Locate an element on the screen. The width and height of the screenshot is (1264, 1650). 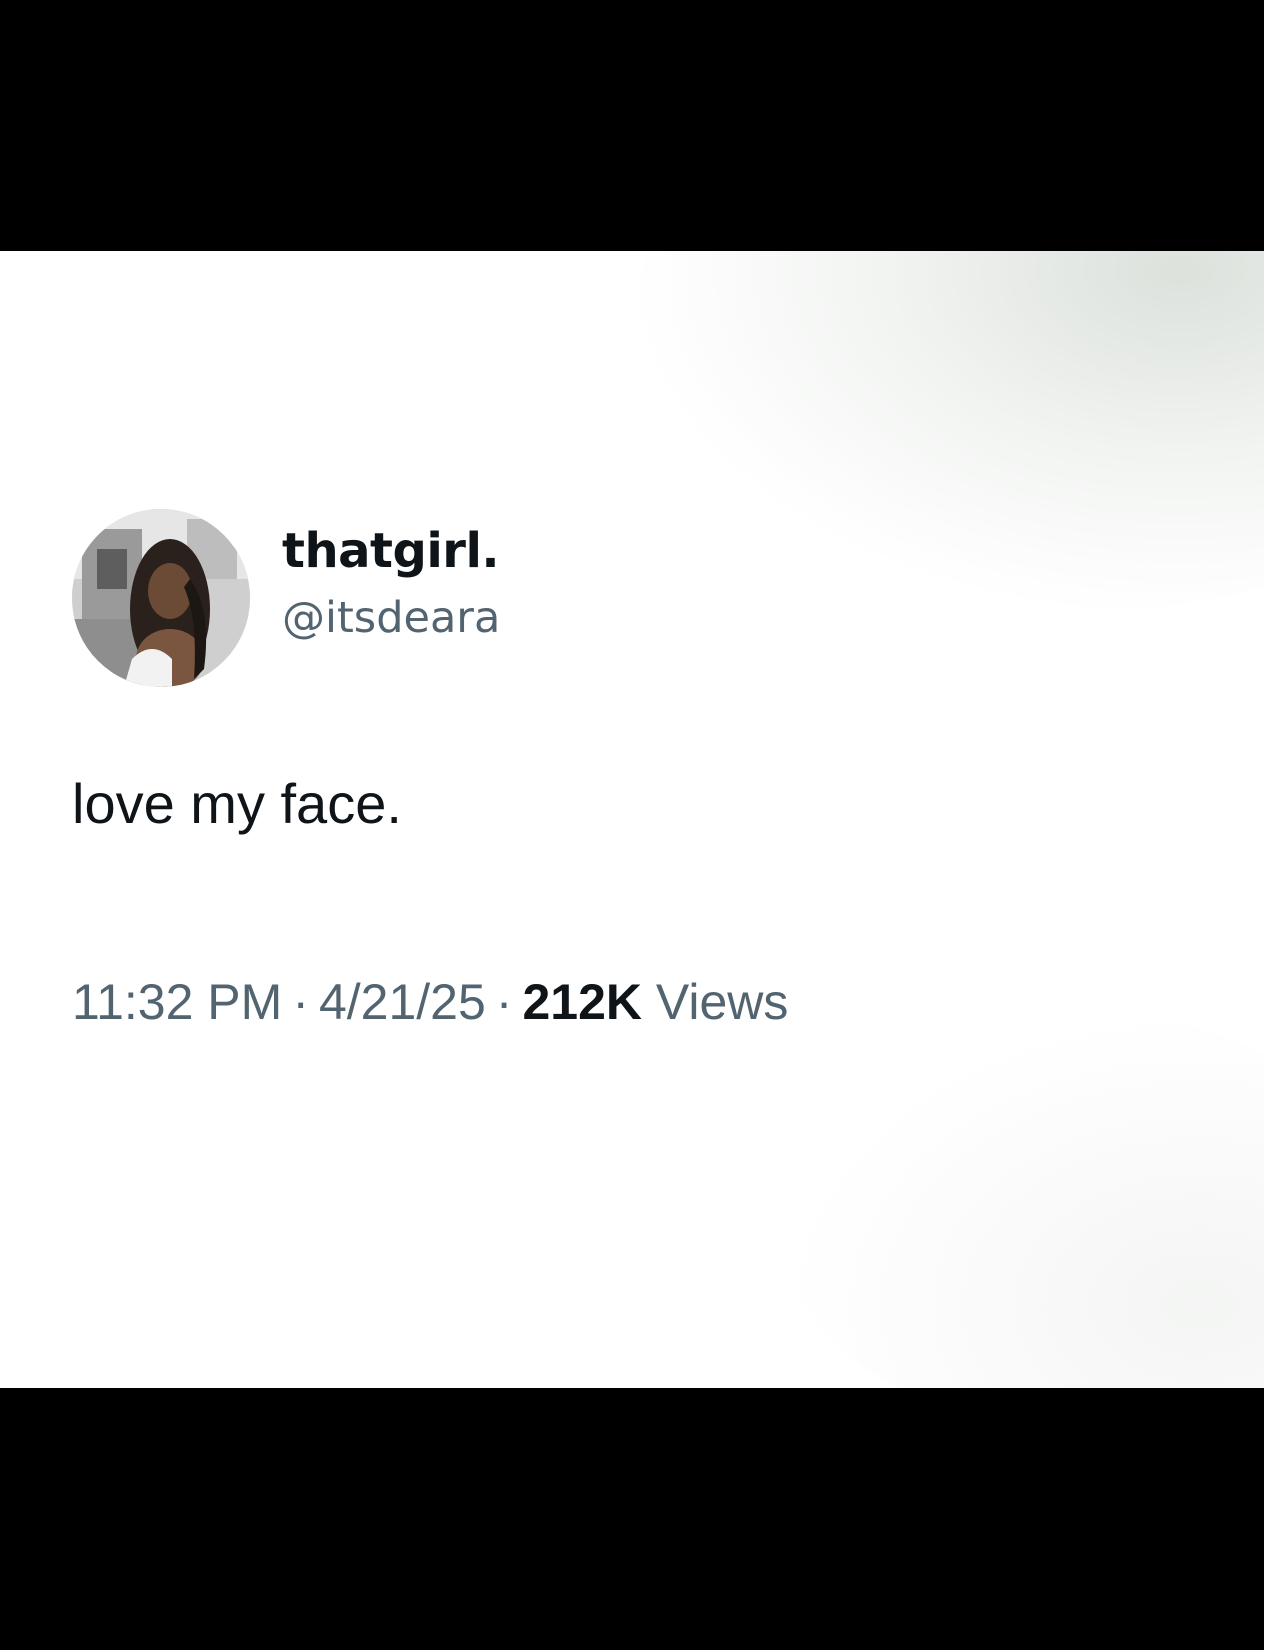
display-name: thatgirl. is located at coordinates (391, 551).